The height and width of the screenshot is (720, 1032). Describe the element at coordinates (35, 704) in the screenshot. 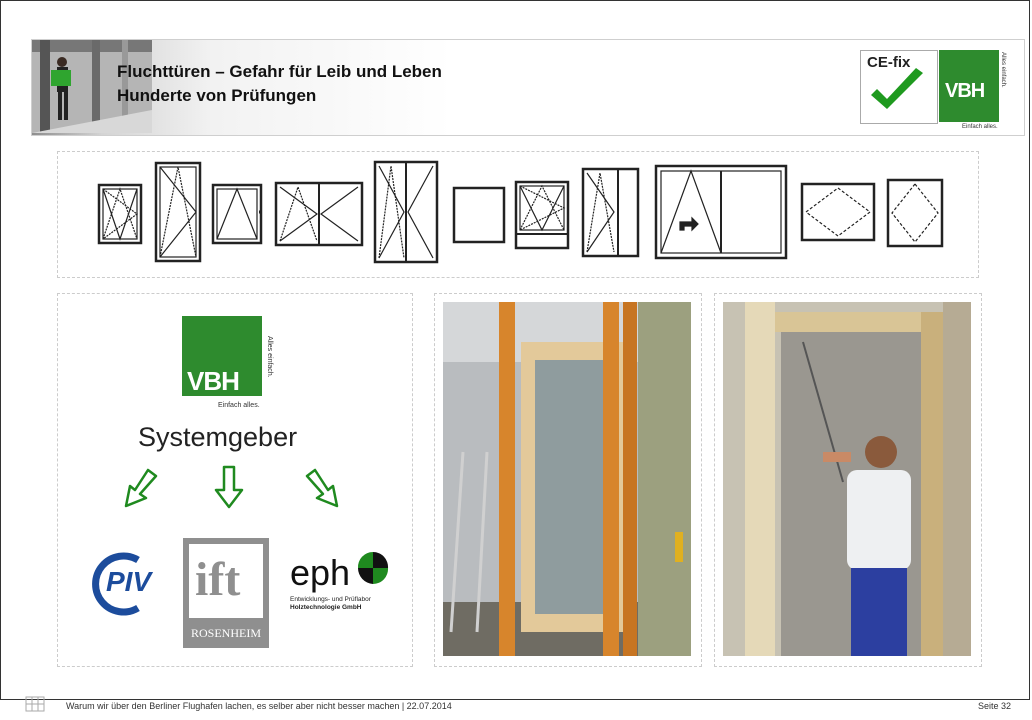

I see `footer-grid-icon` at that location.